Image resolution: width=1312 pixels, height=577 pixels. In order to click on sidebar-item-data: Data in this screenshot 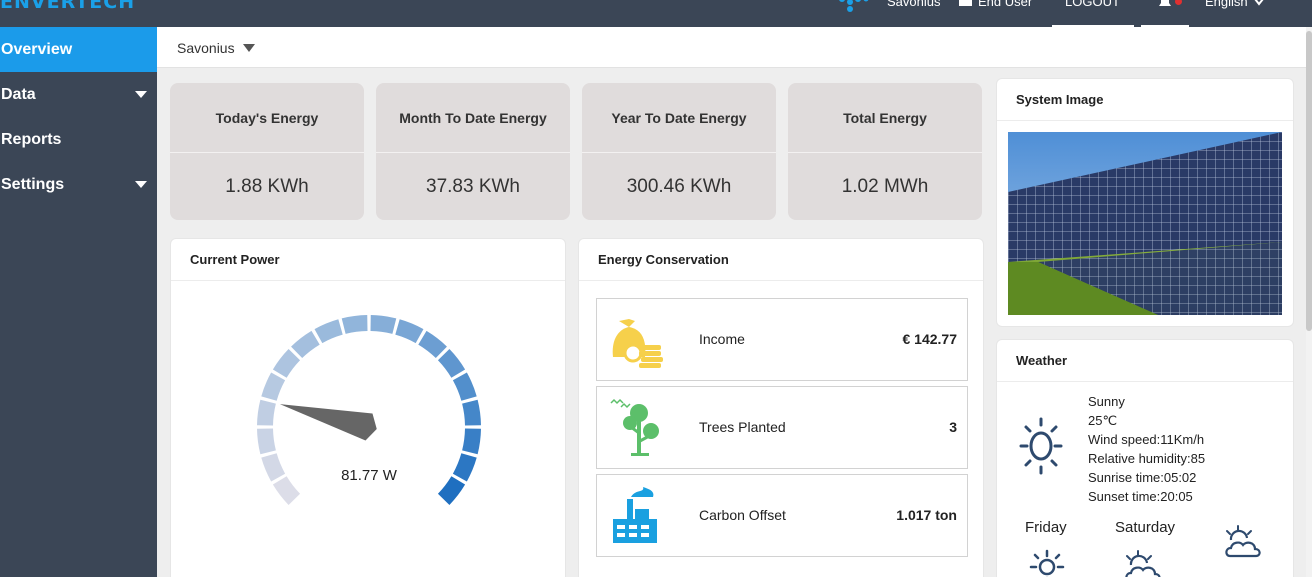, I will do `click(78, 94)`.